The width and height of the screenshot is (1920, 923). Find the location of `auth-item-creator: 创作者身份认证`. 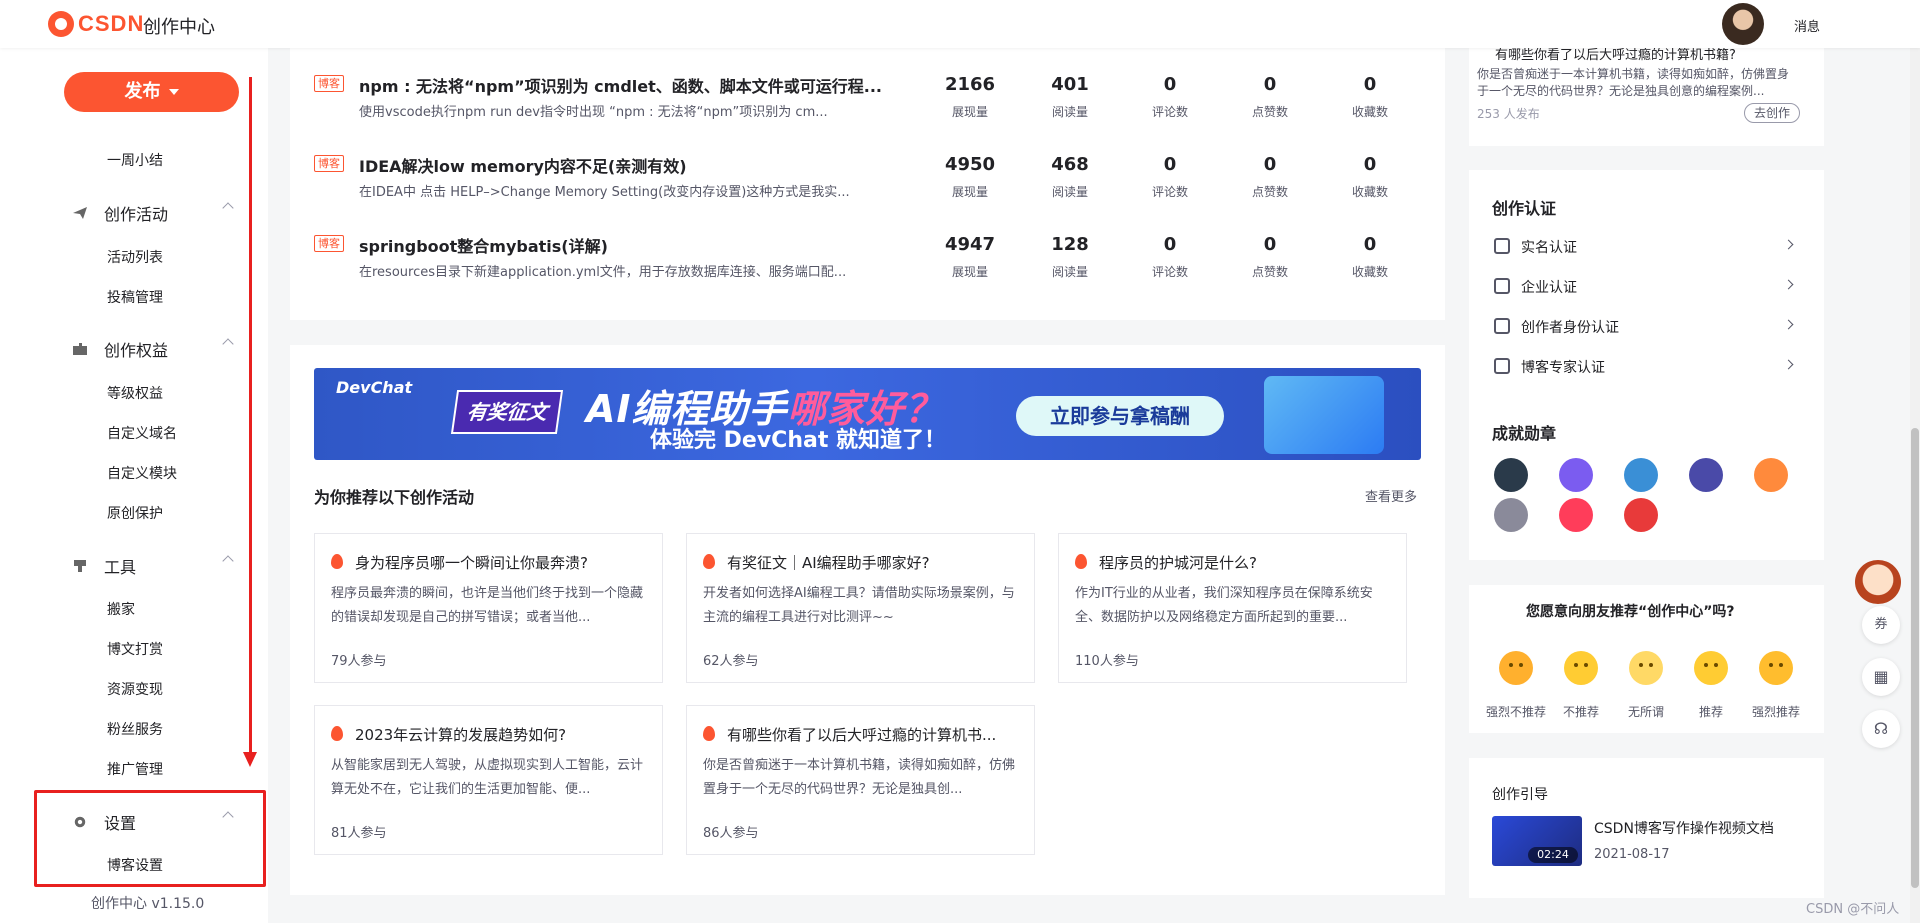

auth-item-creator: 创作者身份认证 is located at coordinates (1646, 326).